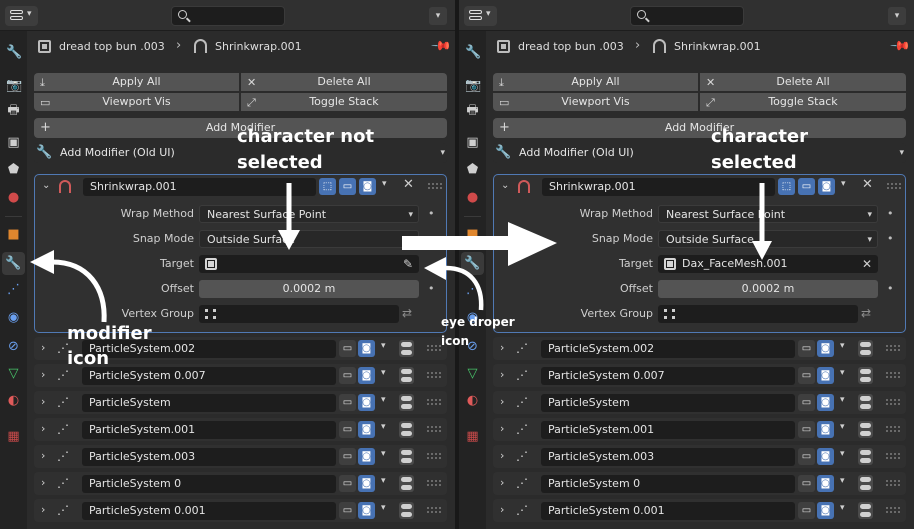 This screenshot has width=914, height=529. What do you see at coordinates (13, 110) in the screenshot?
I see `tab-output-icon: 🖶` at bounding box center [13, 110].